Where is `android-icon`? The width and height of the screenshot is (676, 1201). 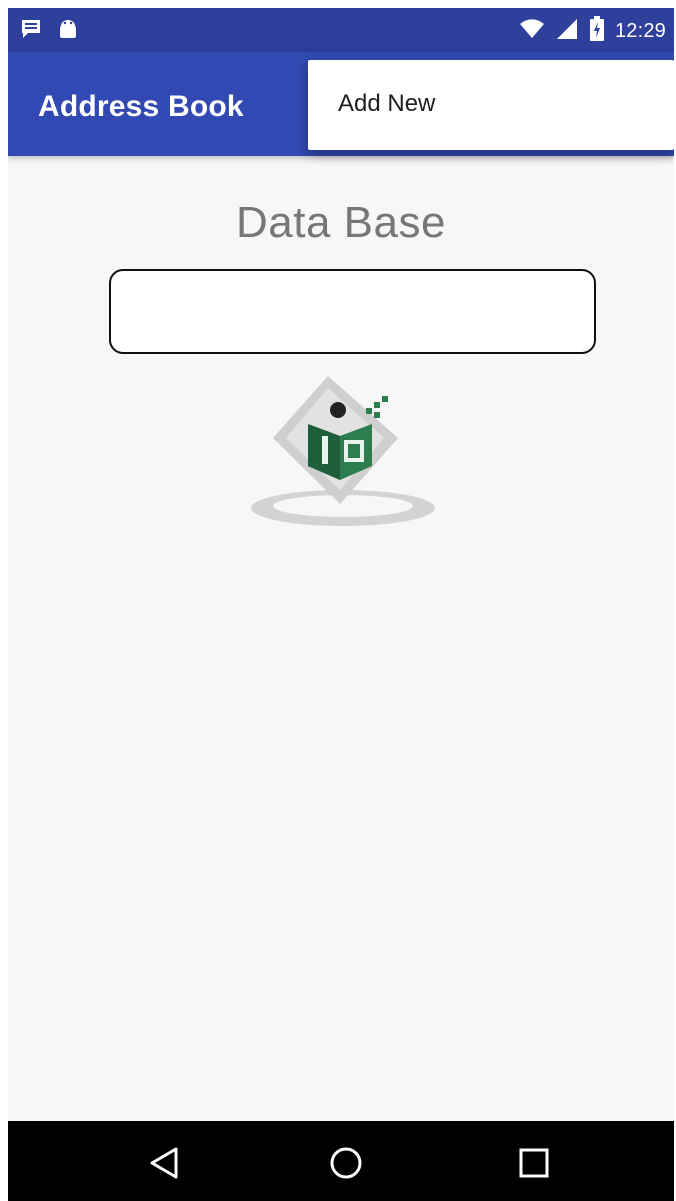
android-icon is located at coordinates (68, 31).